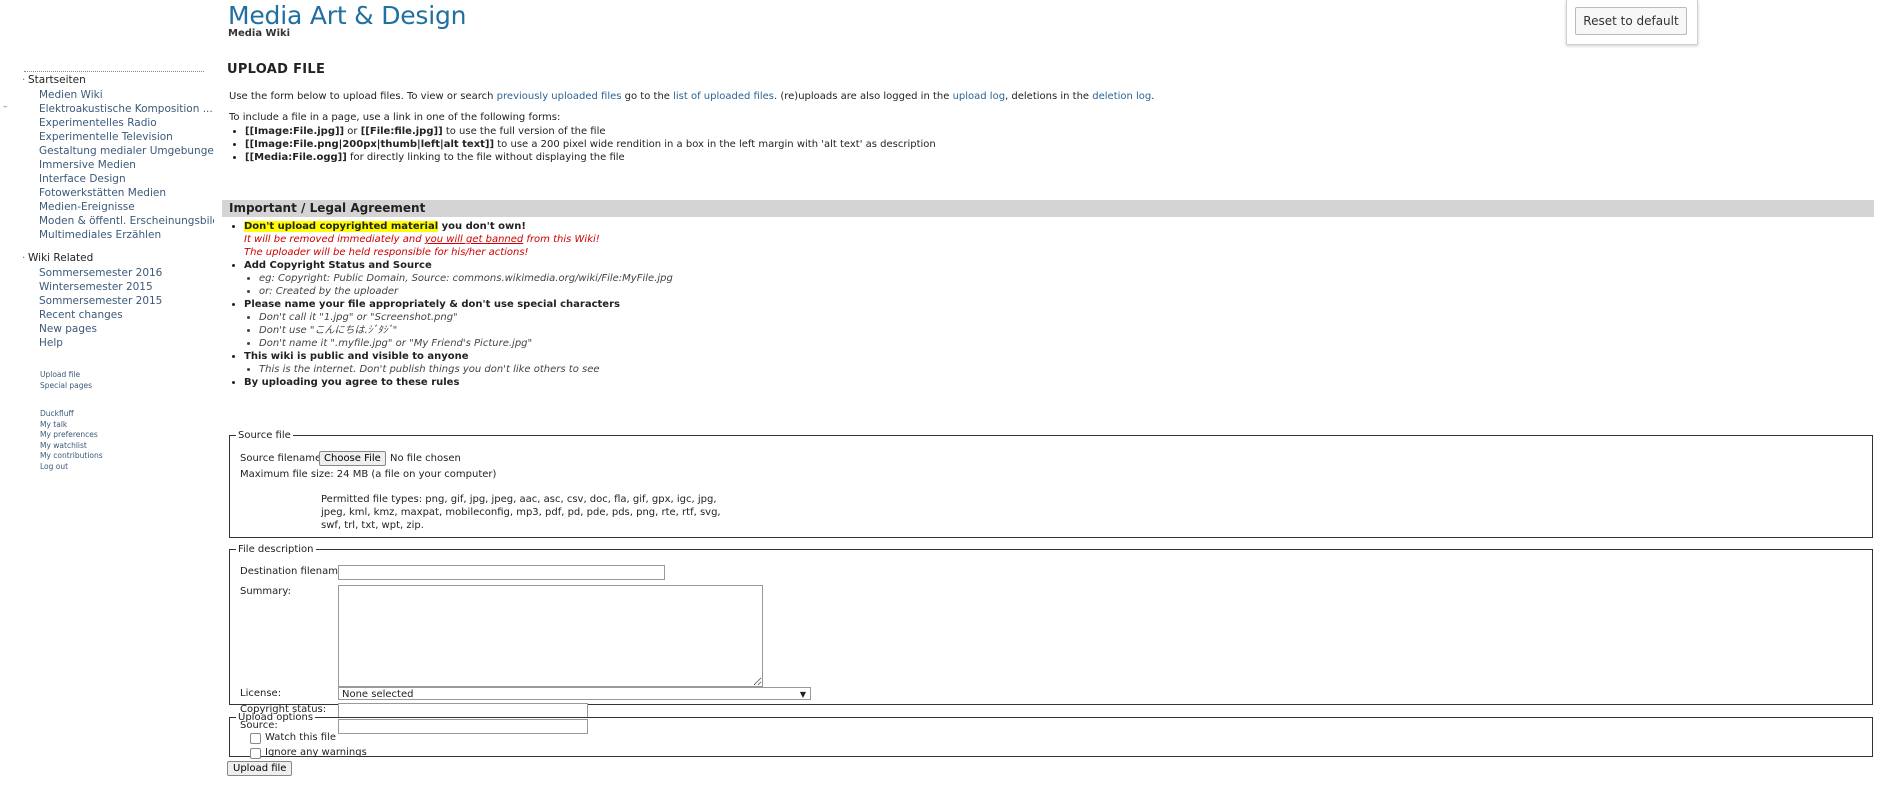 Image resolution: width=1886 pixels, height=811 pixels. What do you see at coordinates (126, 329) in the screenshot?
I see `sidebar-item: New pages` at bounding box center [126, 329].